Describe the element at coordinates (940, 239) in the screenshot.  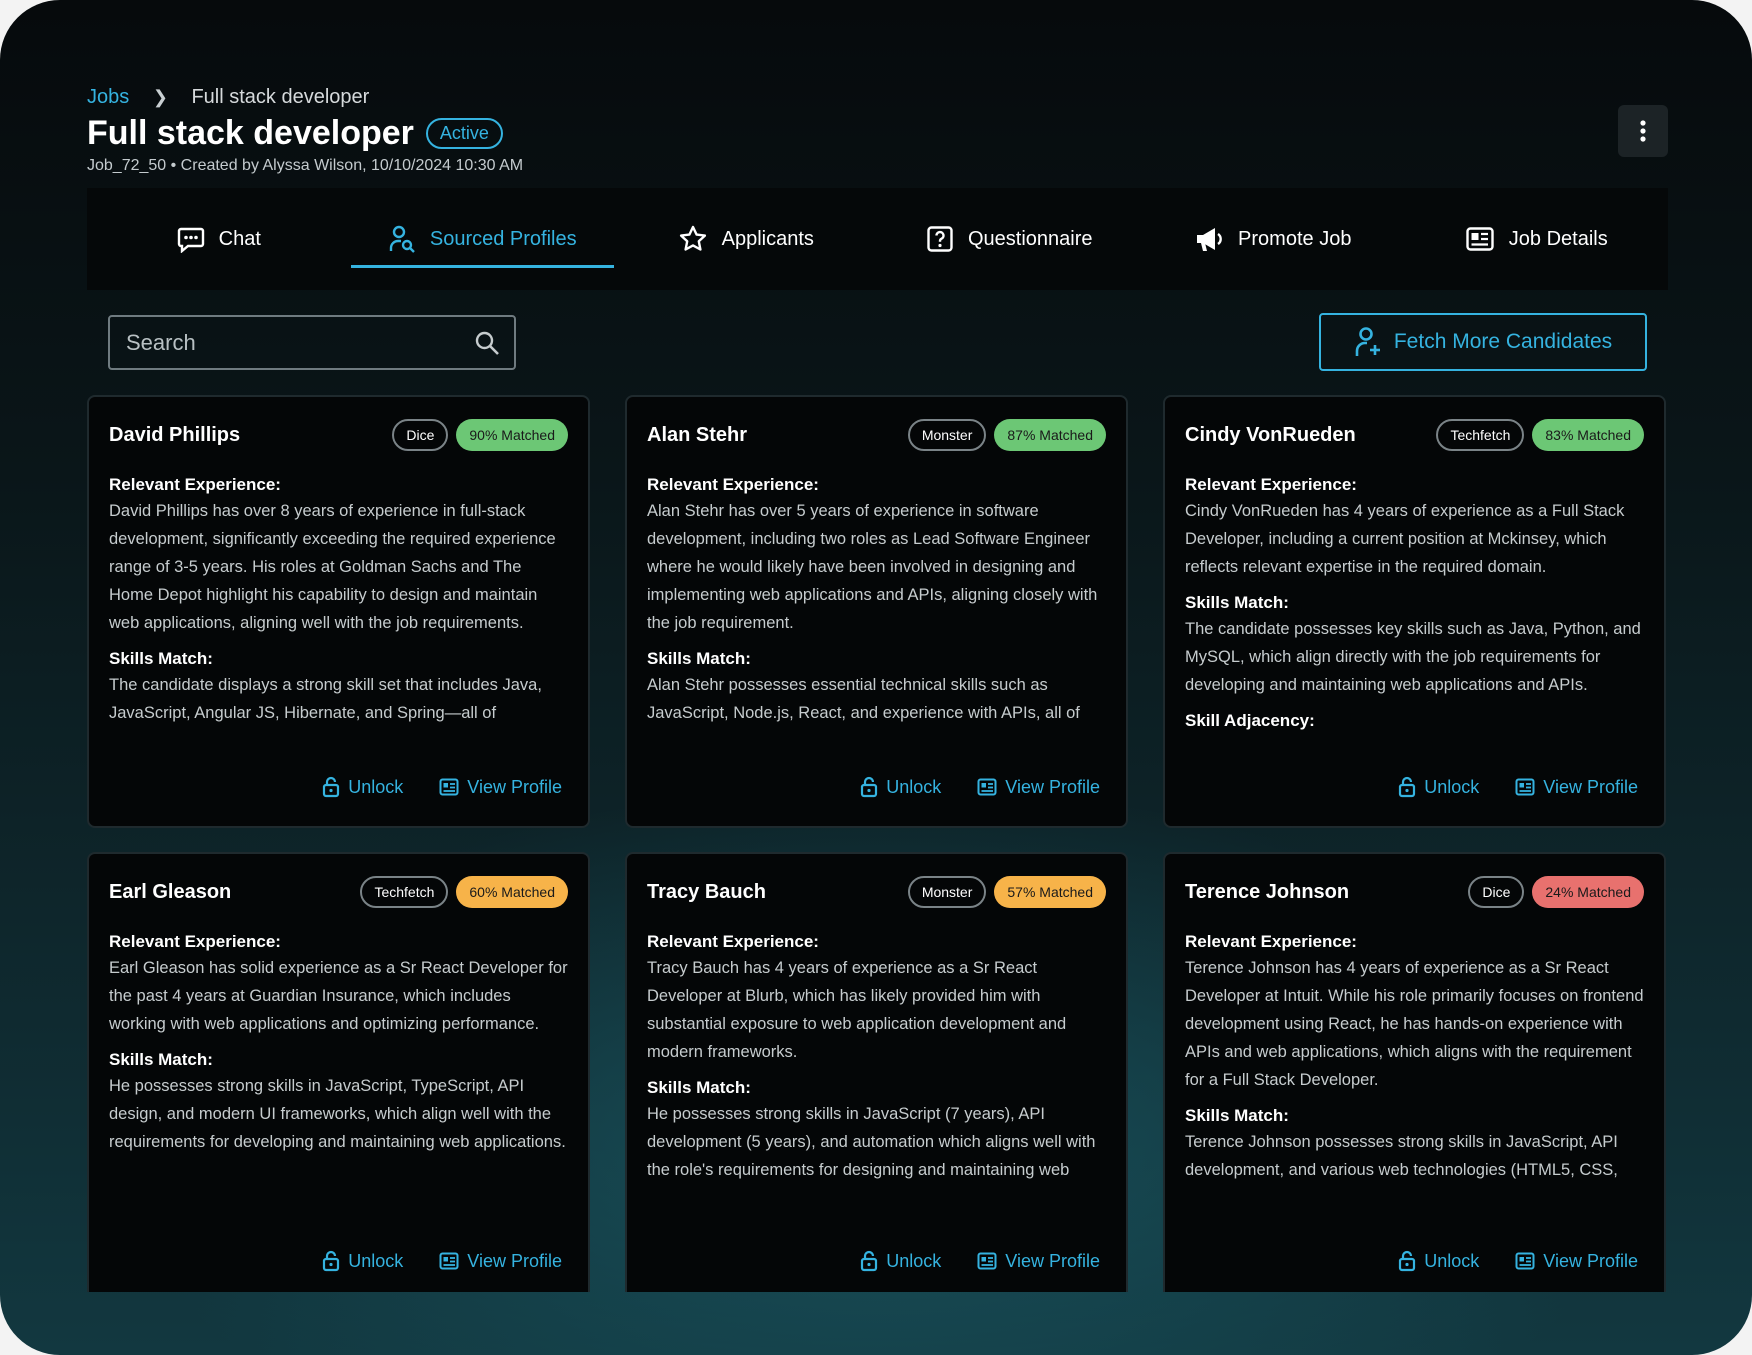
I see `question-icon` at that location.